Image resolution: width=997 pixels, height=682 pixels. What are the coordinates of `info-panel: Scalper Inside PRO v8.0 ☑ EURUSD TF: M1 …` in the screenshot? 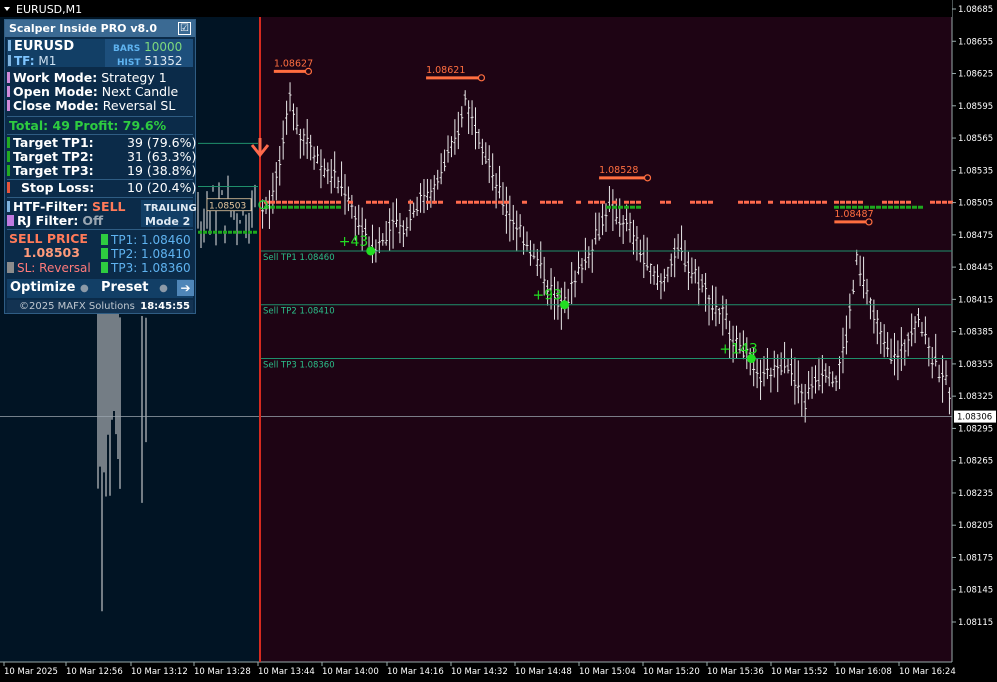 It's located at (100, 166).